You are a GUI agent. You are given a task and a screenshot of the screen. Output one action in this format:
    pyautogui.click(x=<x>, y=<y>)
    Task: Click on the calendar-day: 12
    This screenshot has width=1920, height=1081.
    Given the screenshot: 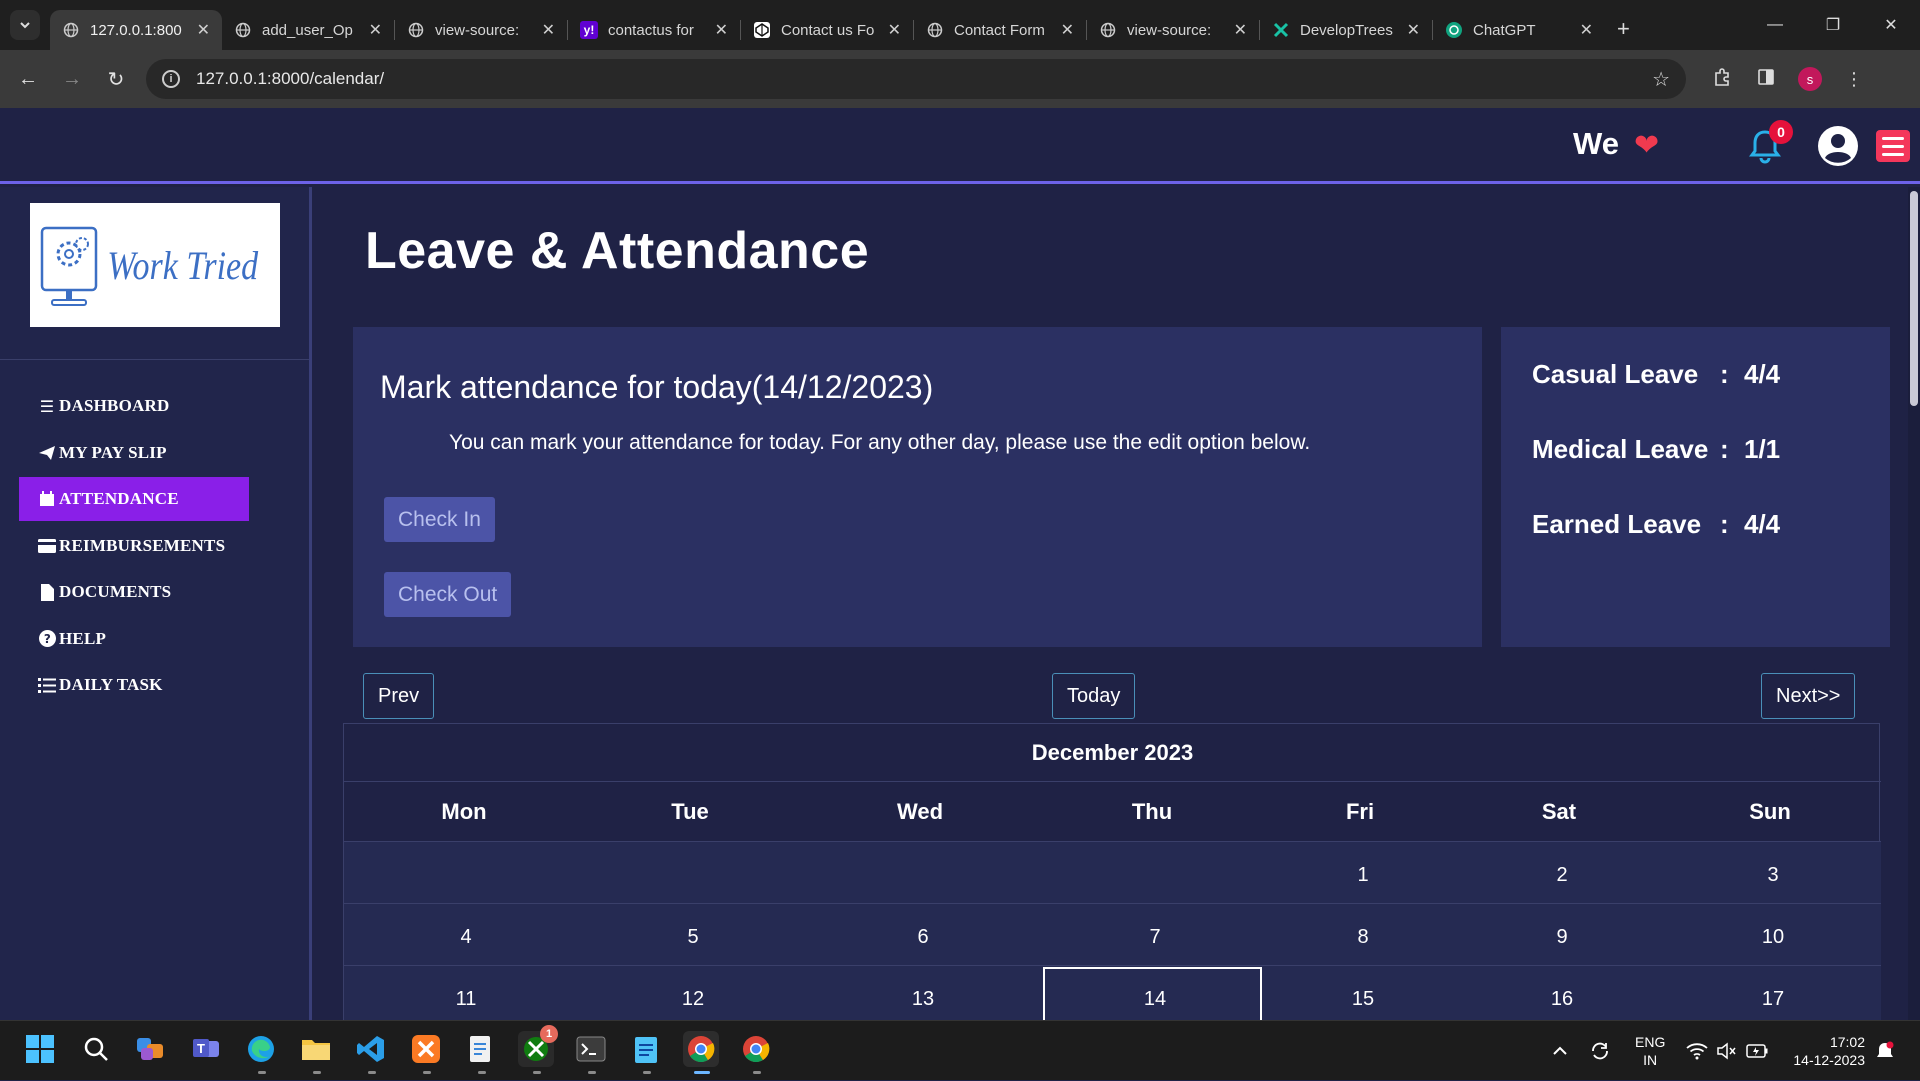 What is the action you would take?
    pyautogui.click(x=693, y=999)
    